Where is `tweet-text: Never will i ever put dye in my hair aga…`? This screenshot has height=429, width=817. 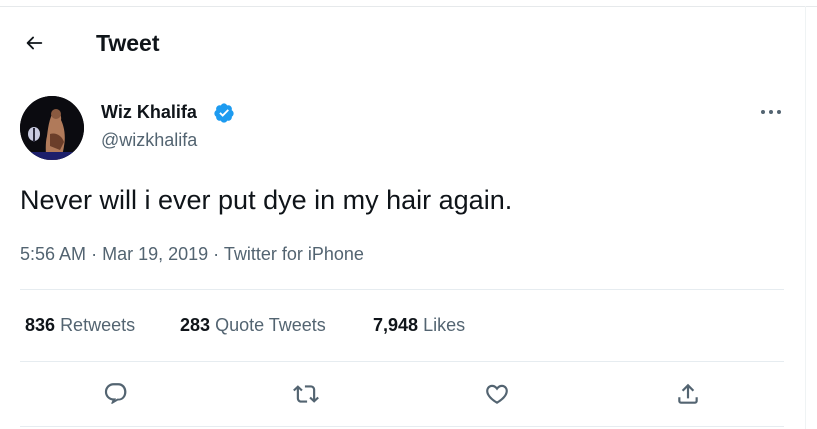
tweet-text: Never will i ever put dye in my hair aga… is located at coordinates (266, 200).